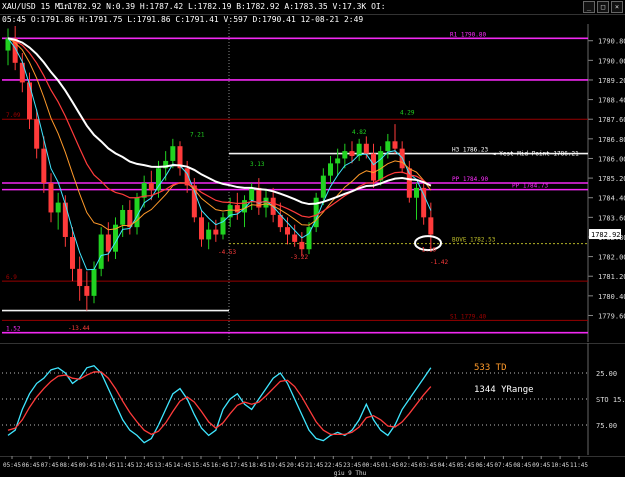 The height and width of the screenshot is (477, 625). I want to click on osc-tick-label: 75.00, so click(606, 426).